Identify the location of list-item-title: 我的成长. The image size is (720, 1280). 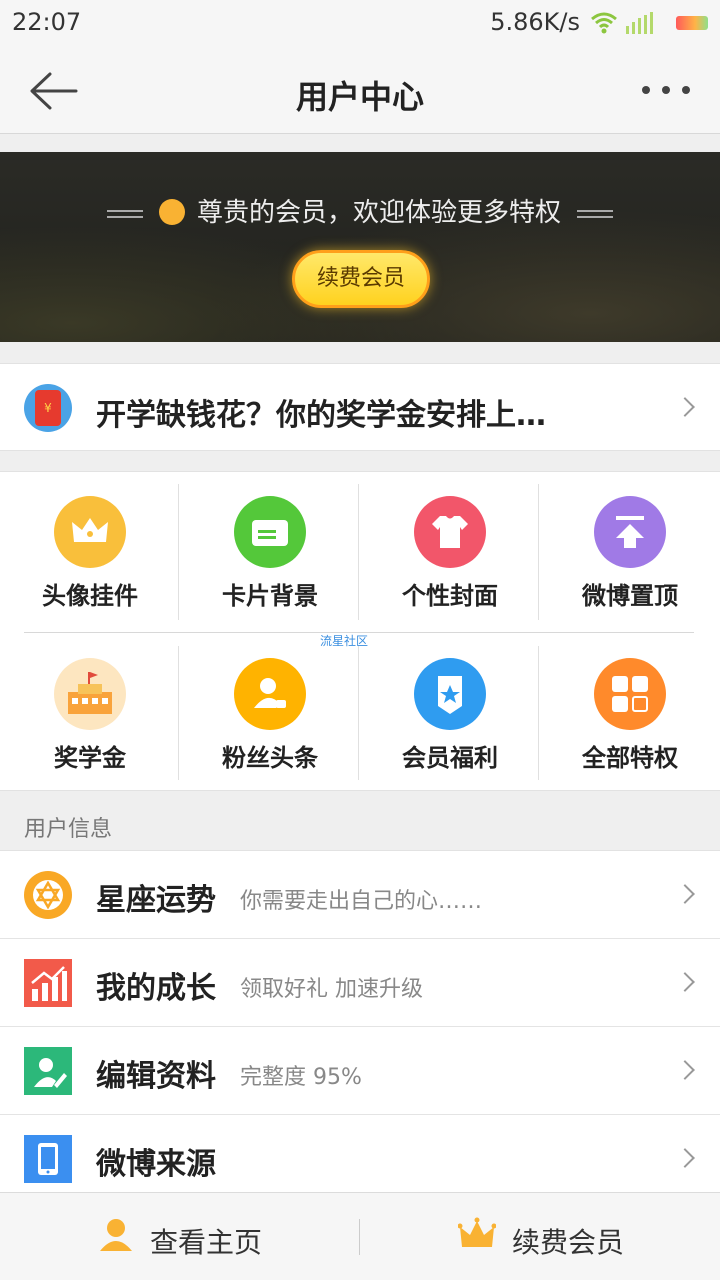
(156, 988).